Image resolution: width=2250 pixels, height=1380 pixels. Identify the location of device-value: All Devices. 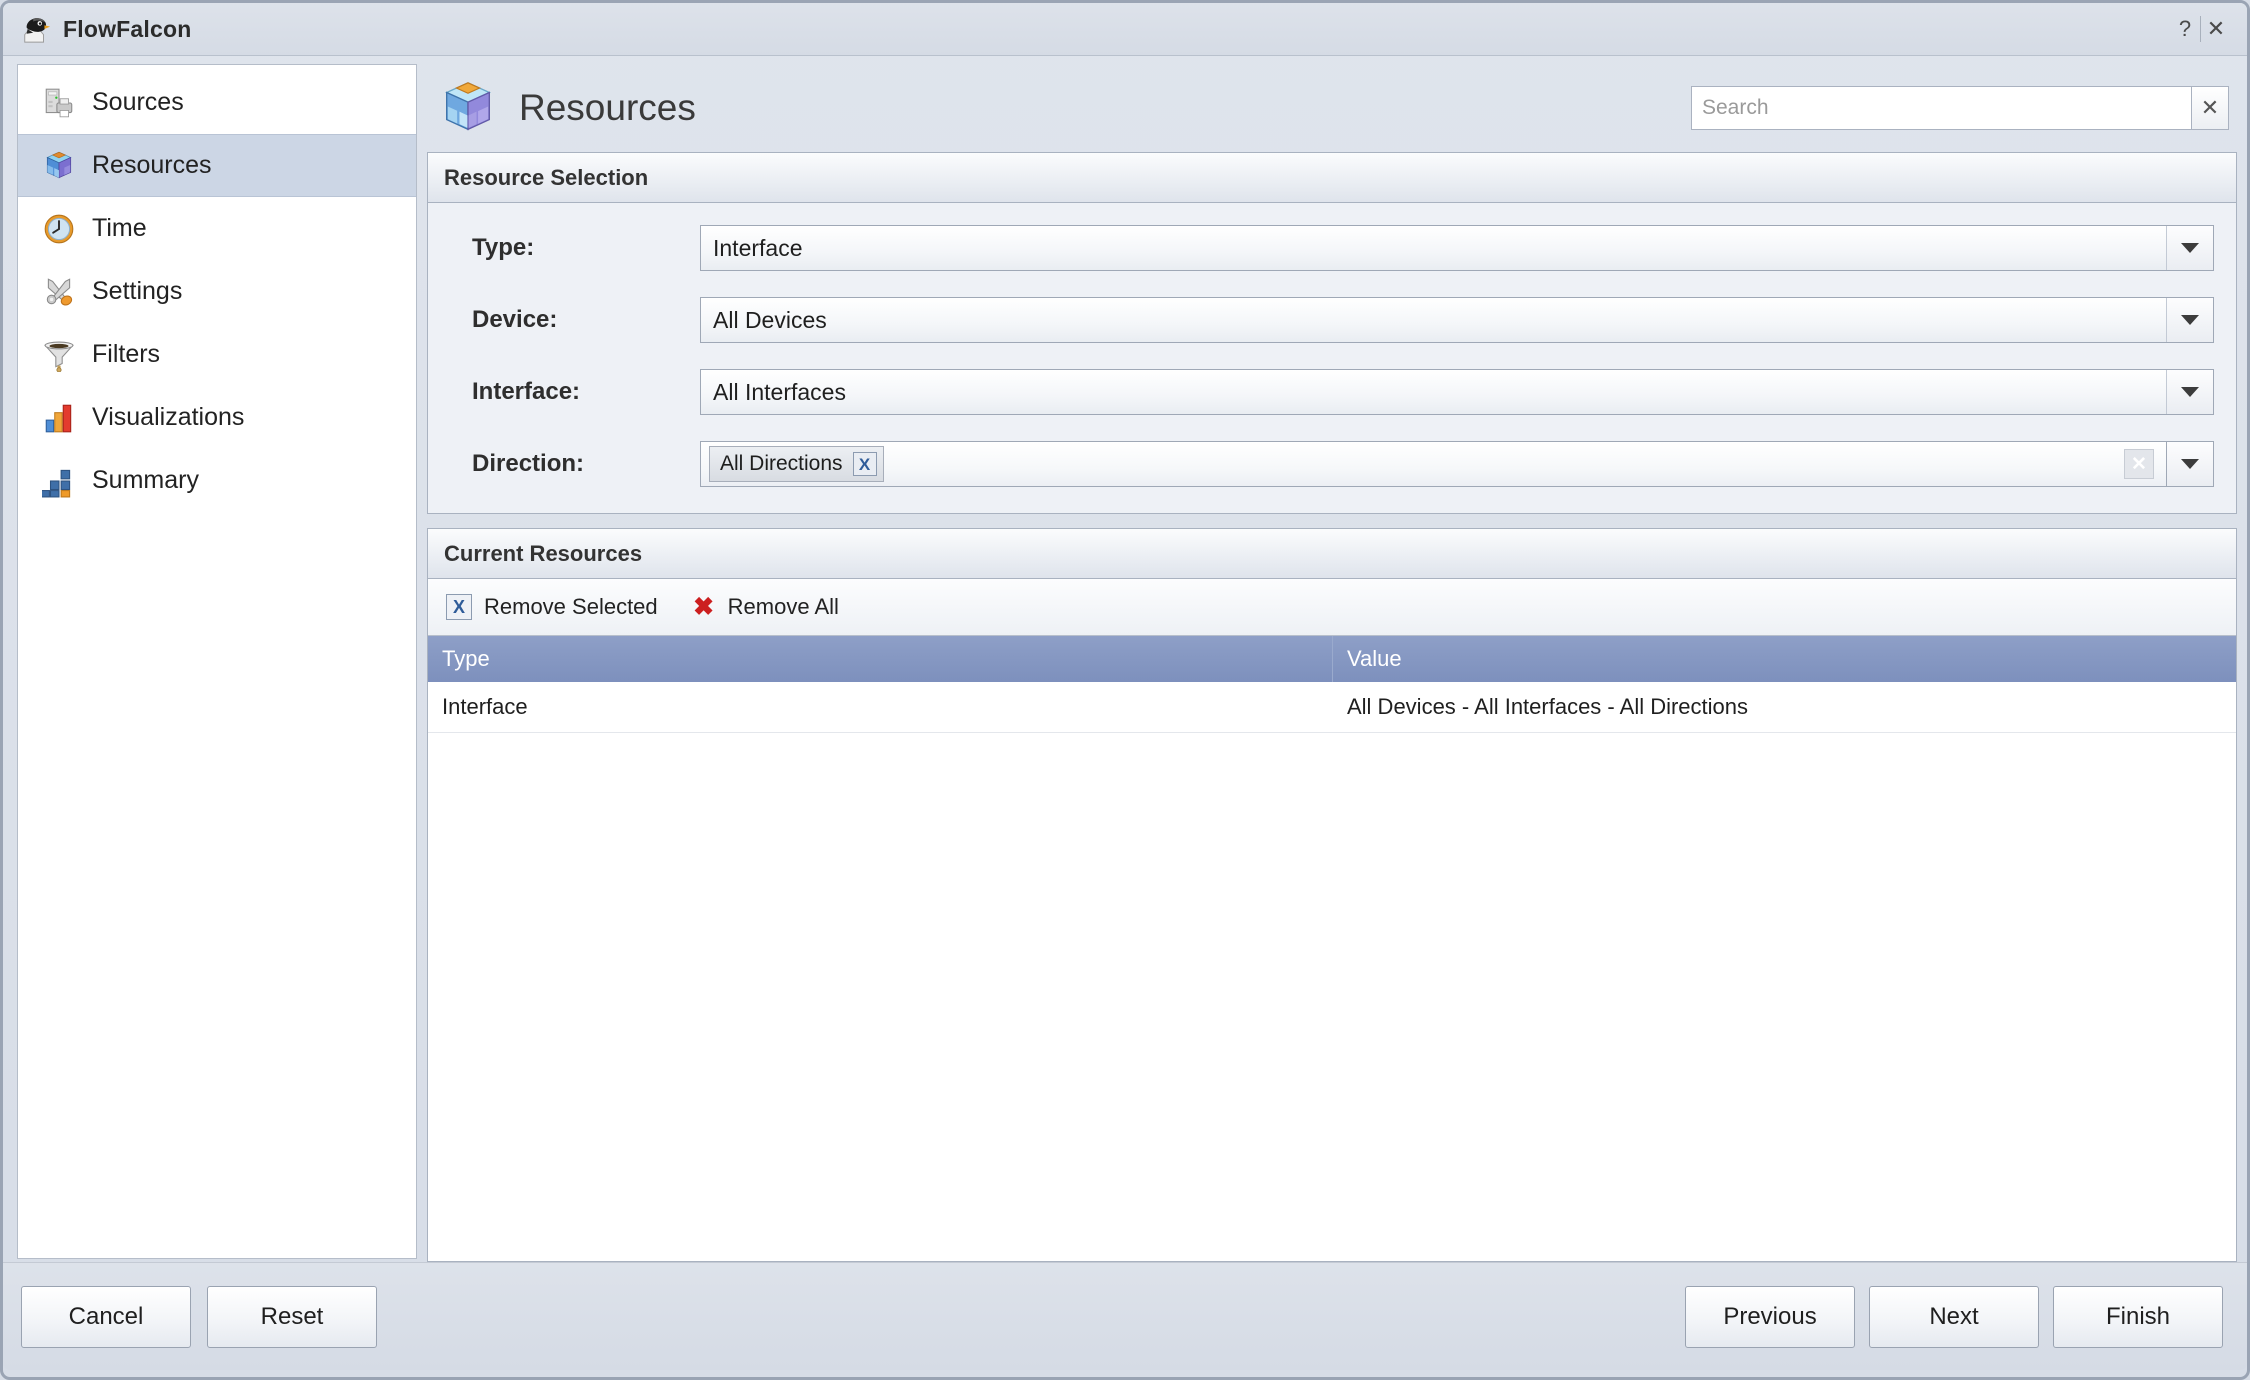
(770, 319).